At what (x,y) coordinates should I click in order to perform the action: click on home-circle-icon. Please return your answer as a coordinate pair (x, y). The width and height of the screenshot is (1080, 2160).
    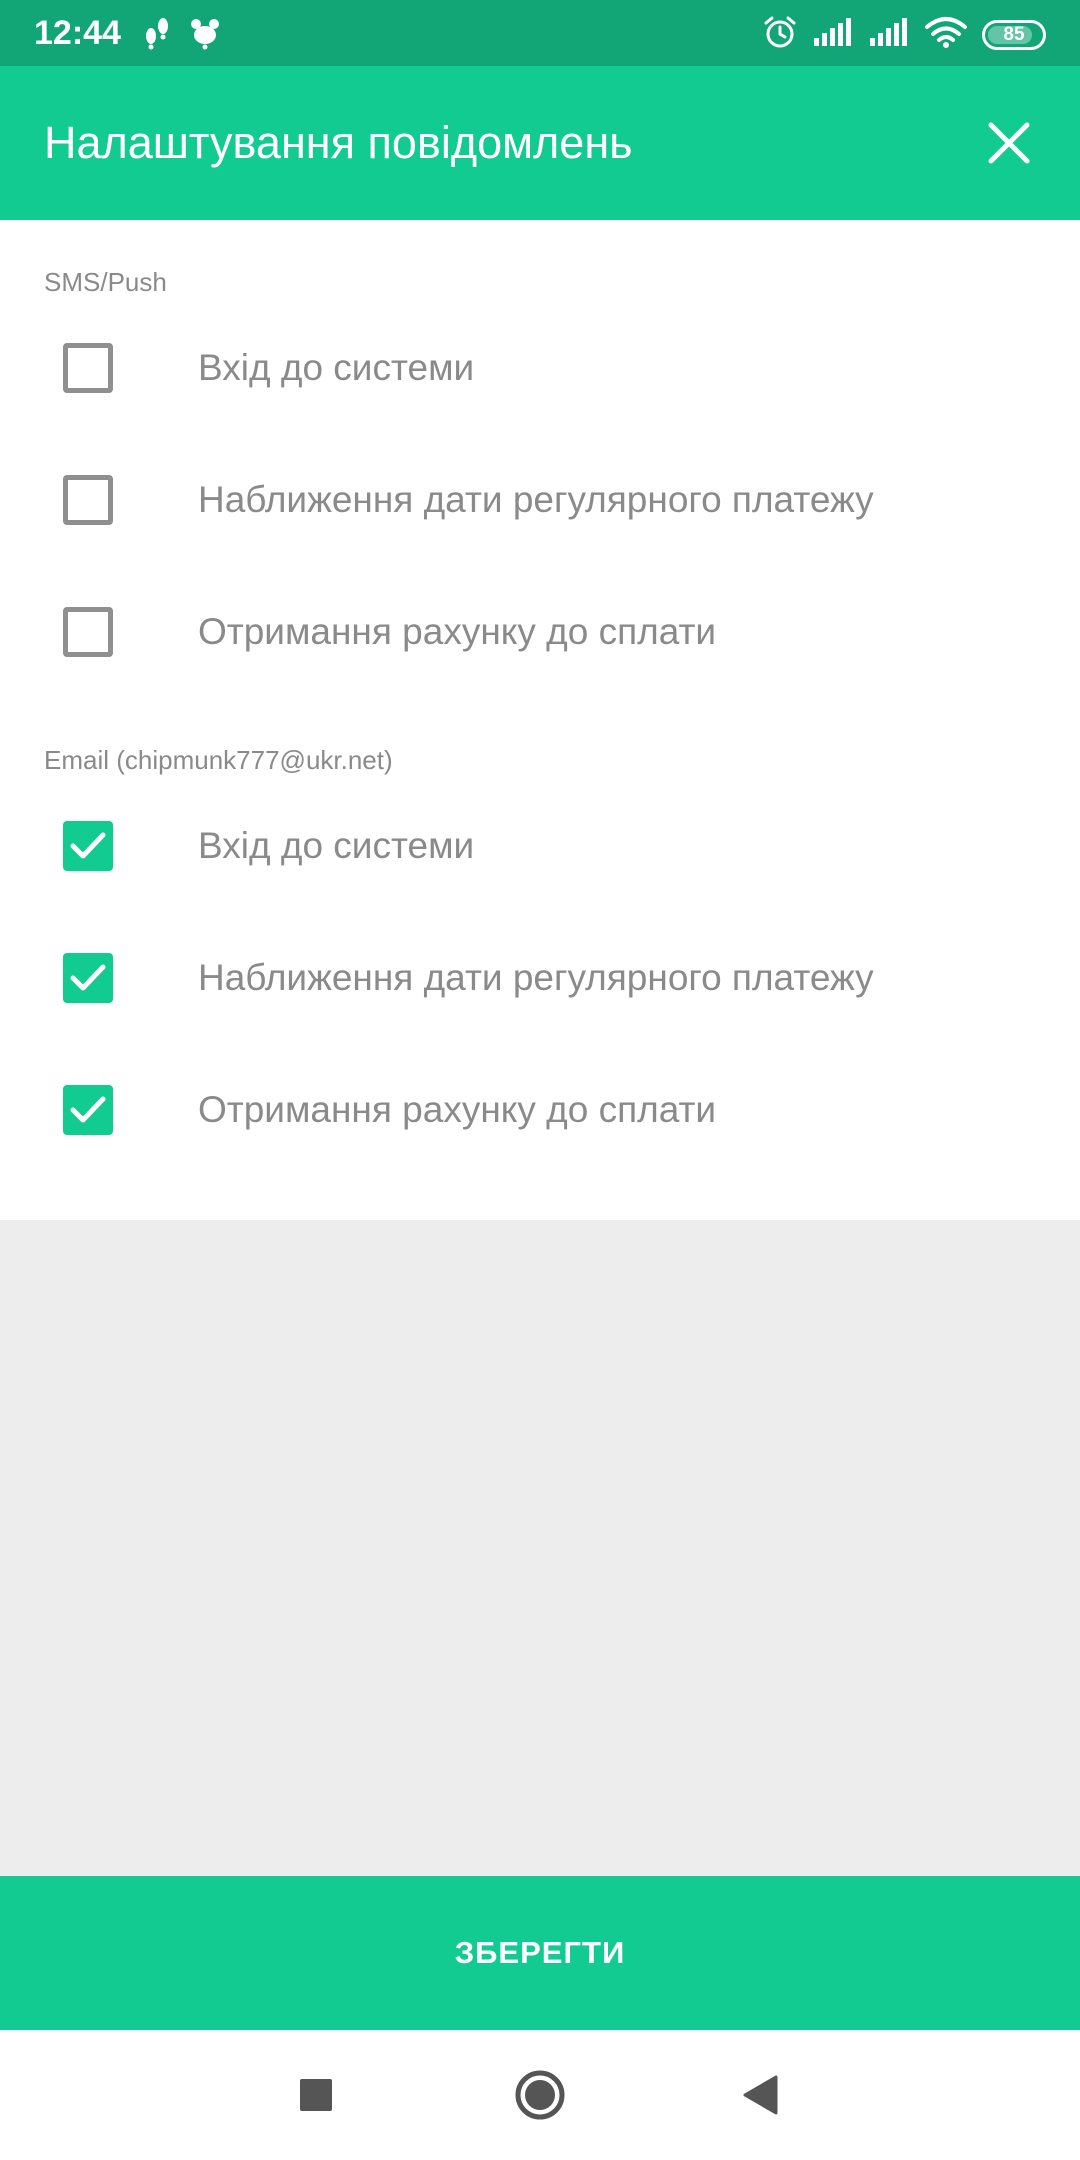
    Looking at the image, I should click on (540, 2095).